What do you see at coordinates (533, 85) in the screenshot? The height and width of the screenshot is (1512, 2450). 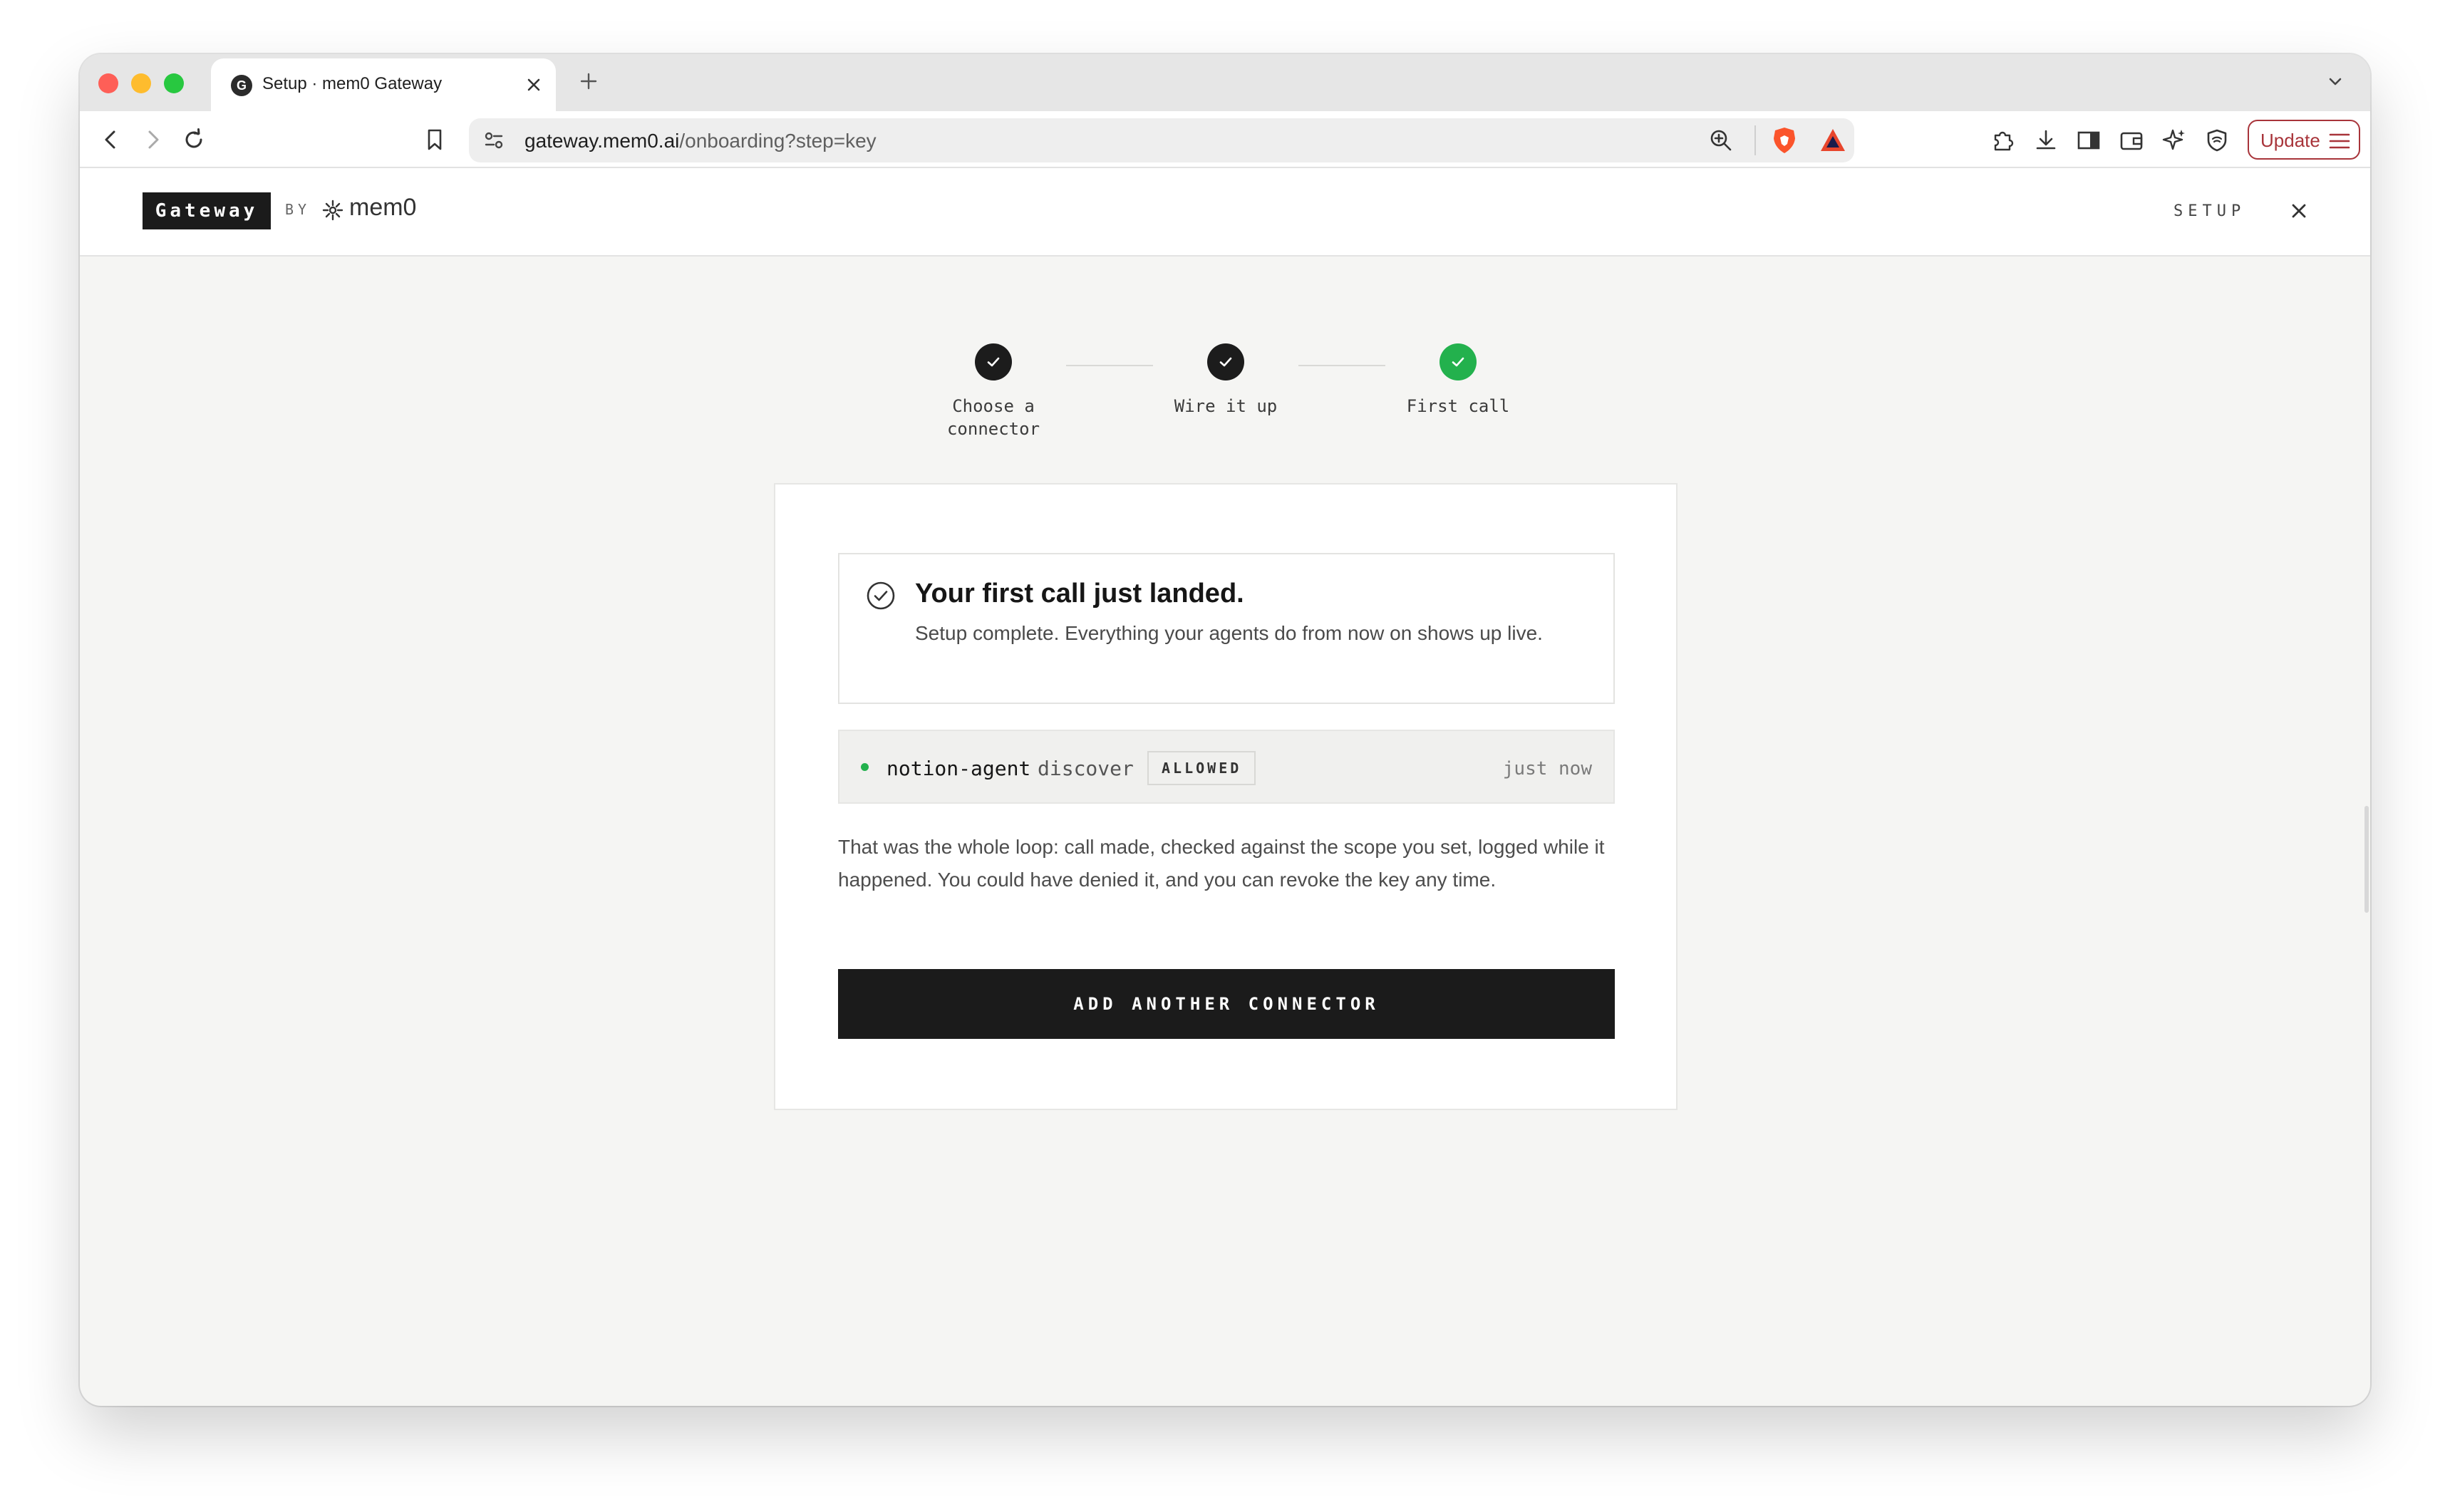 I see `tab-close-icon` at bounding box center [533, 85].